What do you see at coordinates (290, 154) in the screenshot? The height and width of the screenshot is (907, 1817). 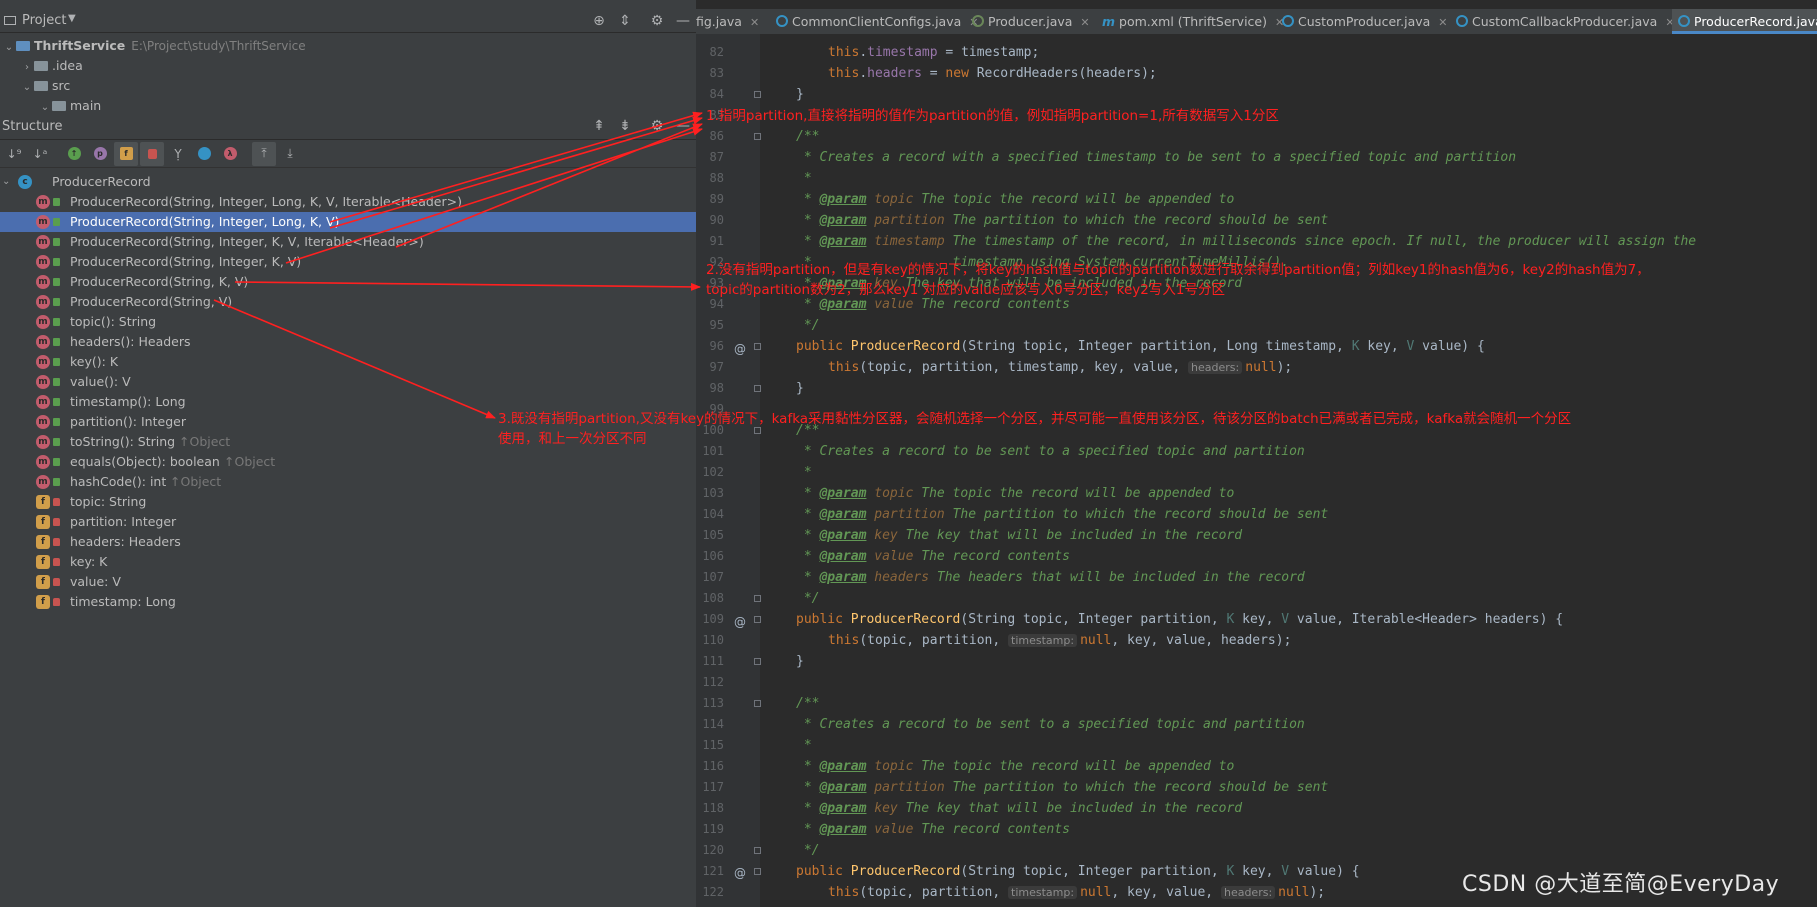 I see `autoscroll-from-source-icon: ⤓` at bounding box center [290, 154].